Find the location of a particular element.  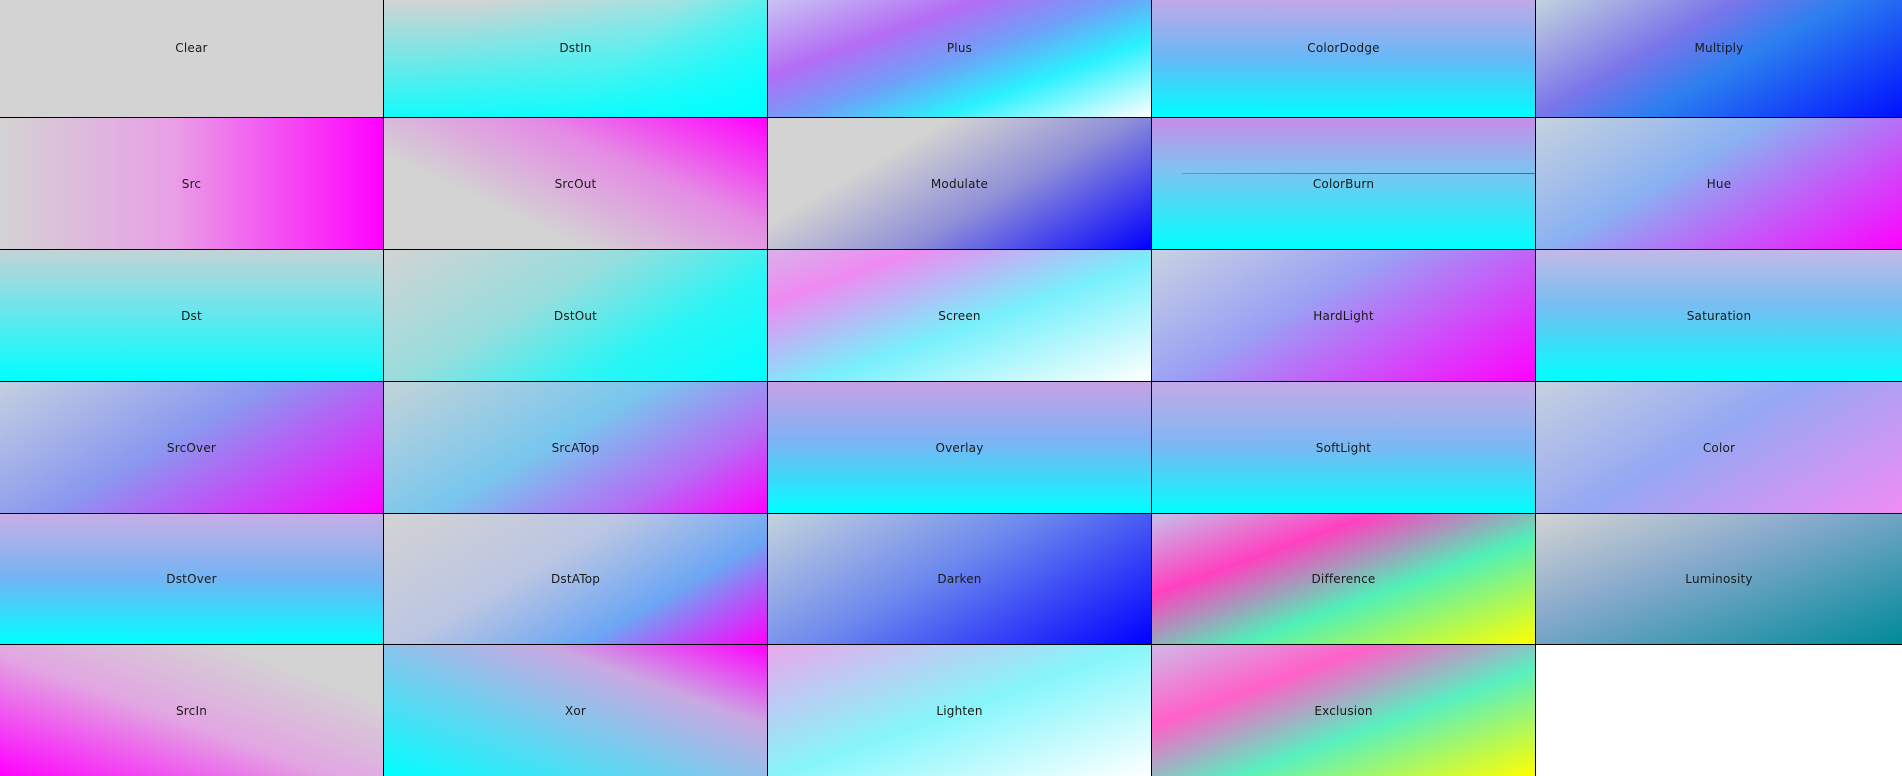

blend-label: Plus is located at coordinates (959, 48).